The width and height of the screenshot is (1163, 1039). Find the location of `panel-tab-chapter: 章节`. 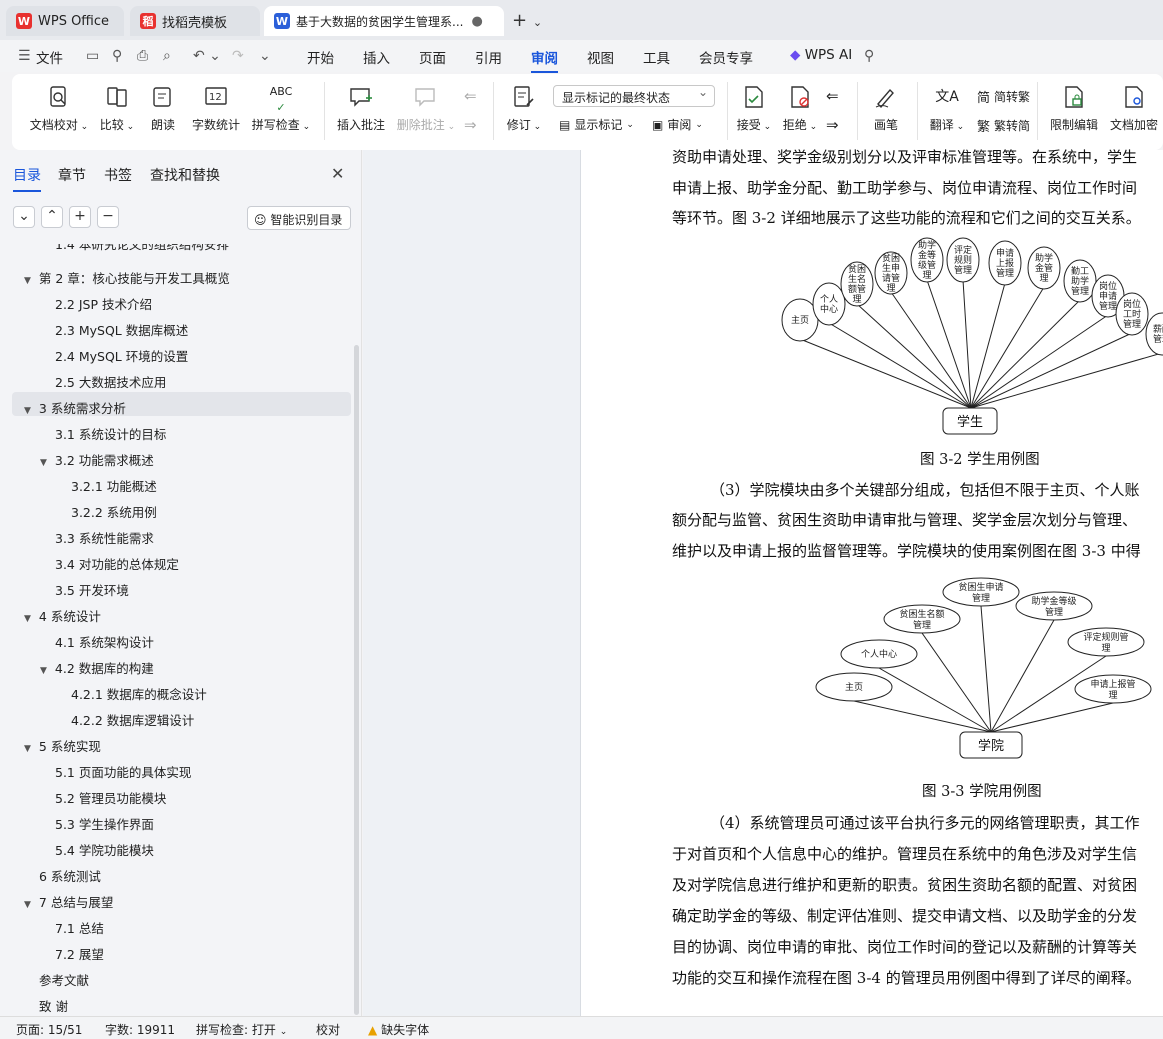

panel-tab-chapter: 章节 is located at coordinates (72, 175).